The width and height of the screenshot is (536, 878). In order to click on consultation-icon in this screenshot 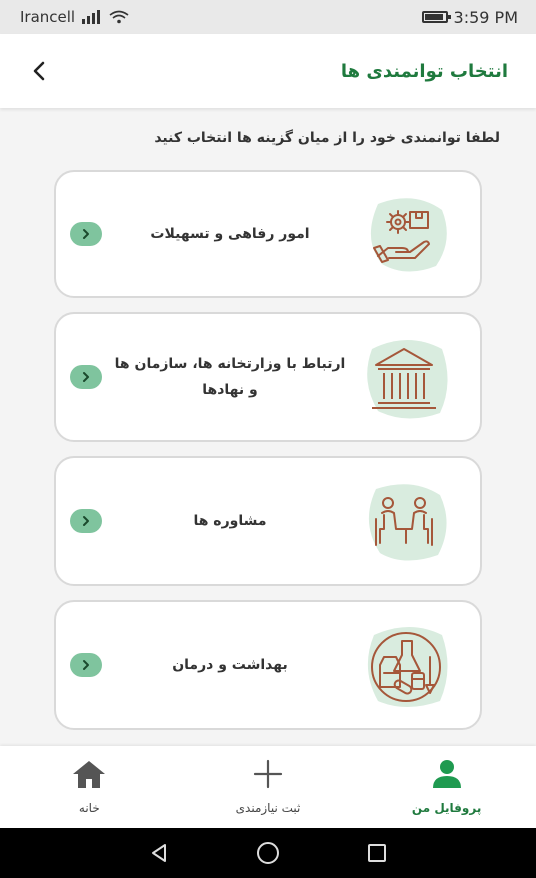, I will do `click(406, 521)`.